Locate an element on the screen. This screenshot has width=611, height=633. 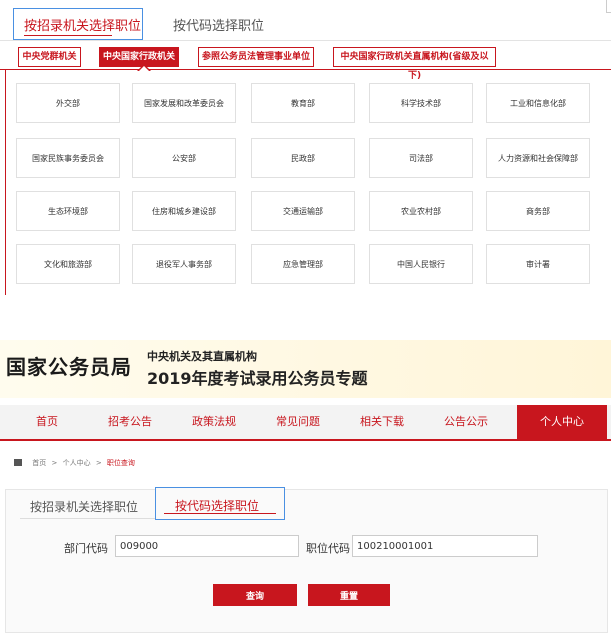
category-direct-agencies: 中央国家行政机关直属机构(省级及以下) is located at coordinates (414, 64).